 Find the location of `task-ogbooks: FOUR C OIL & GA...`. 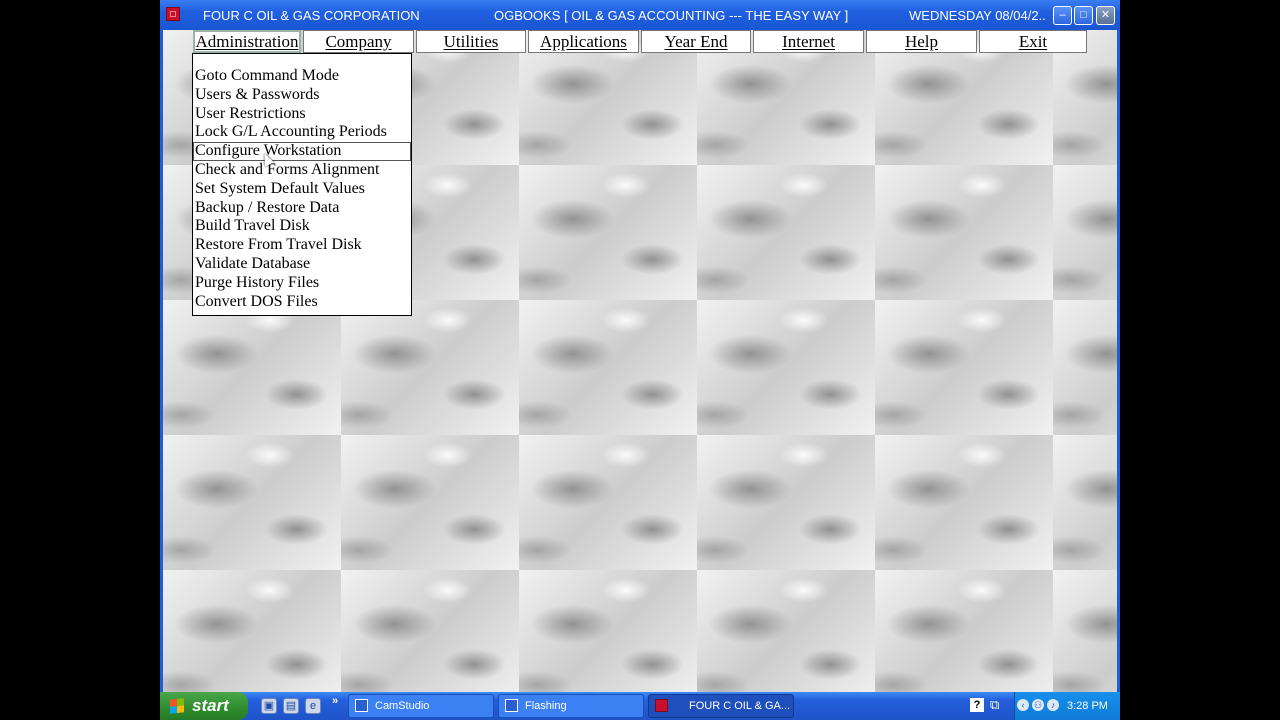

task-ogbooks: FOUR C OIL & GA... is located at coordinates (721, 706).